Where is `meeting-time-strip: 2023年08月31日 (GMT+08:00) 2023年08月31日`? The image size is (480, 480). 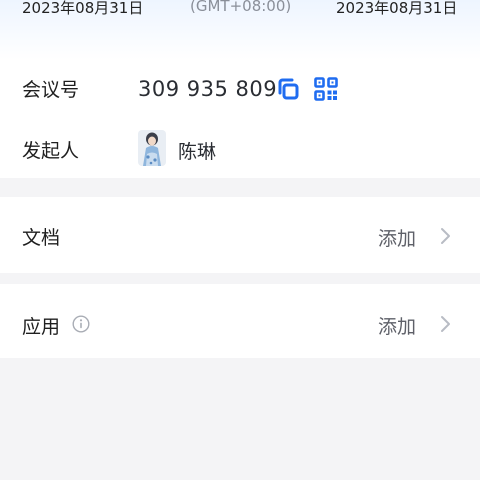 meeting-time-strip: 2023年08月31日 (GMT+08:00) 2023年08月31日 is located at coordinates (240, 9).